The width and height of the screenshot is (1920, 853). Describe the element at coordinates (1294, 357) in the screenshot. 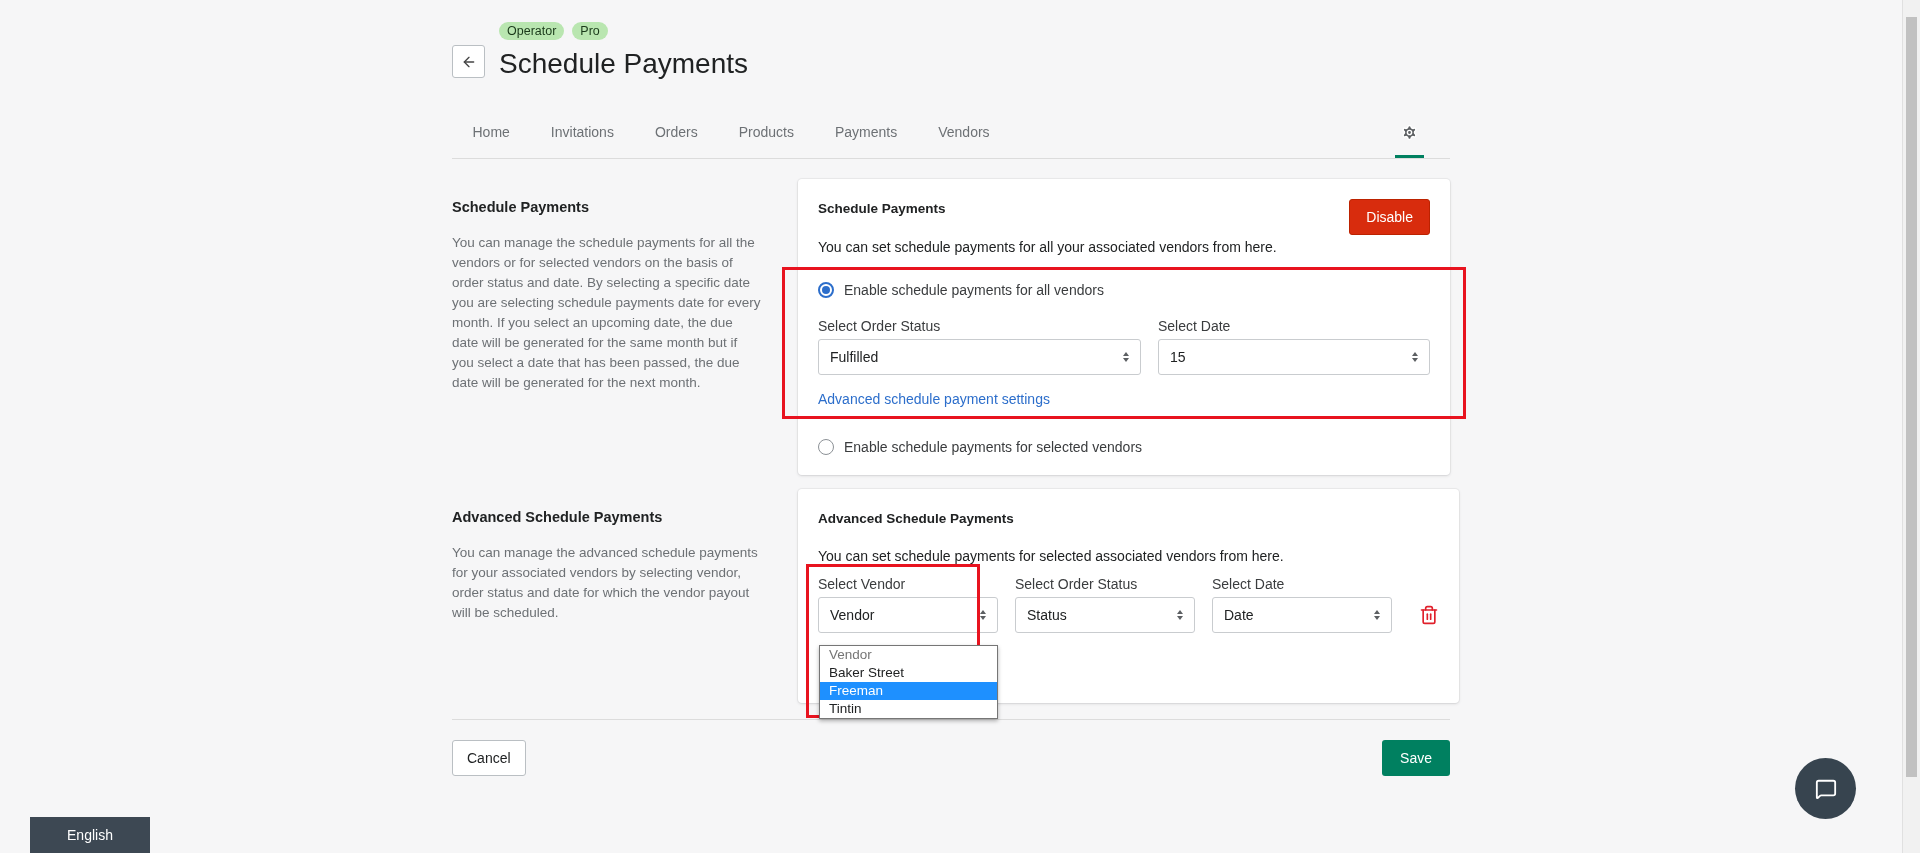

I see `select-field: 15` at that location.